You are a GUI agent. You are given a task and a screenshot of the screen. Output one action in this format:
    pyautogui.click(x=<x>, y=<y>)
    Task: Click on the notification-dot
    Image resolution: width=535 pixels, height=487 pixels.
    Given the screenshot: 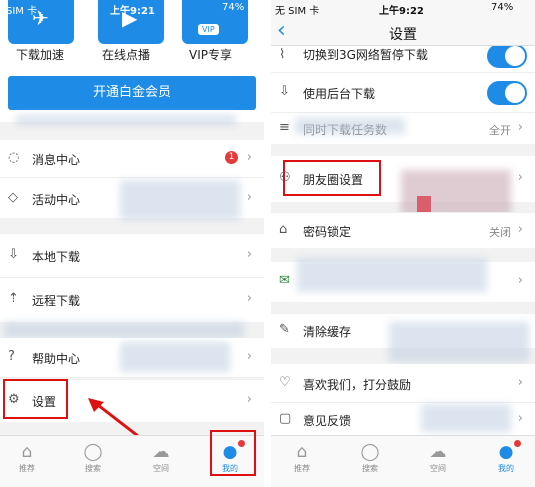 What is the action you would take?
    pyautogui.click(x=517, y=443)
    